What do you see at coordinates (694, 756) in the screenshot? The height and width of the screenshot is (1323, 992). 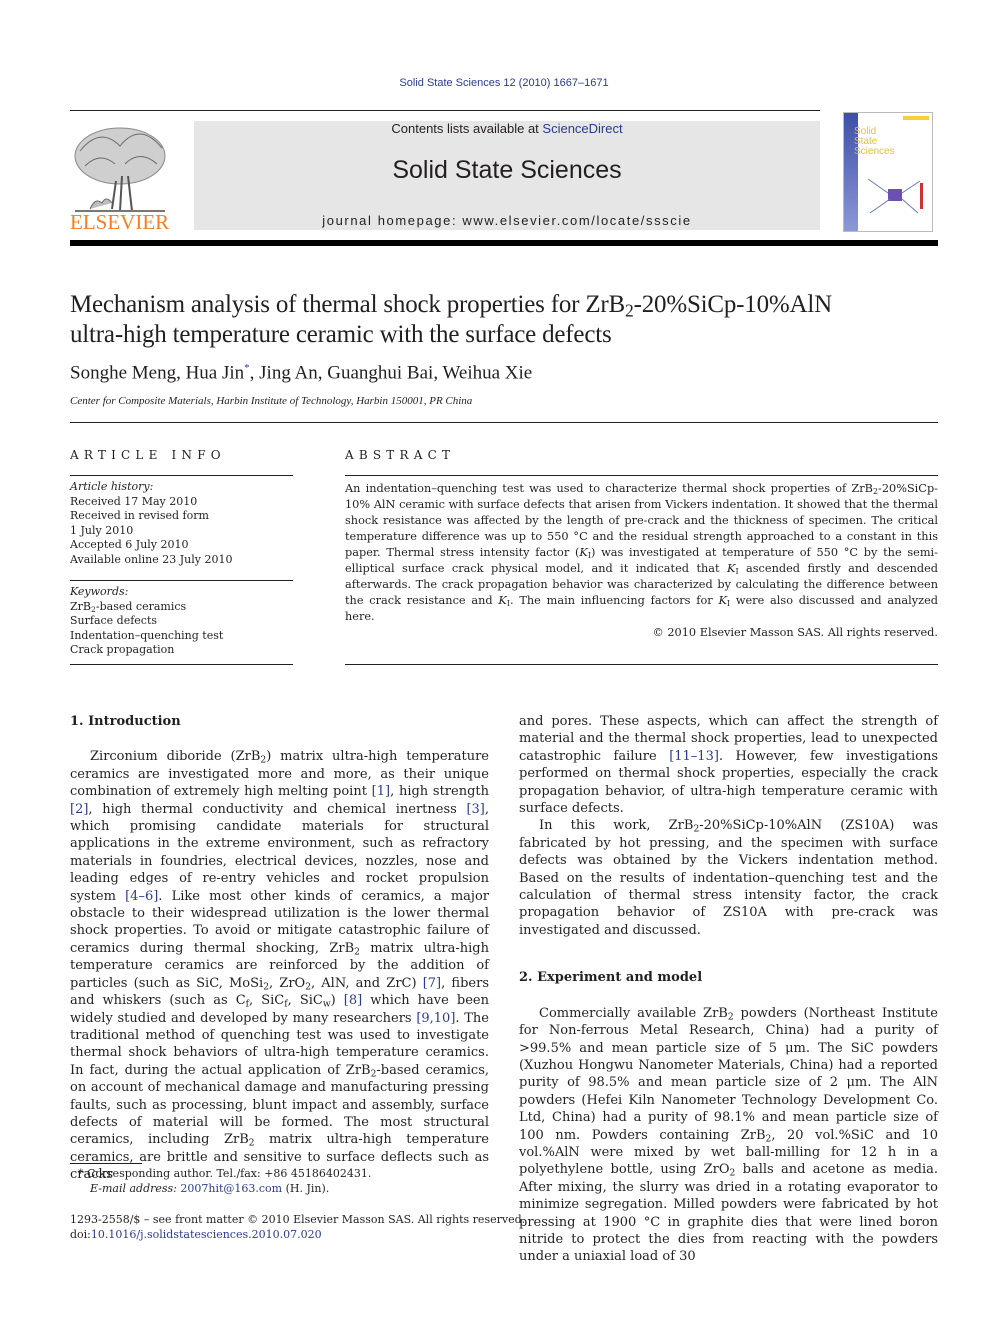 I see `citation-link: [11–13]` at bounding box center [694, 756].